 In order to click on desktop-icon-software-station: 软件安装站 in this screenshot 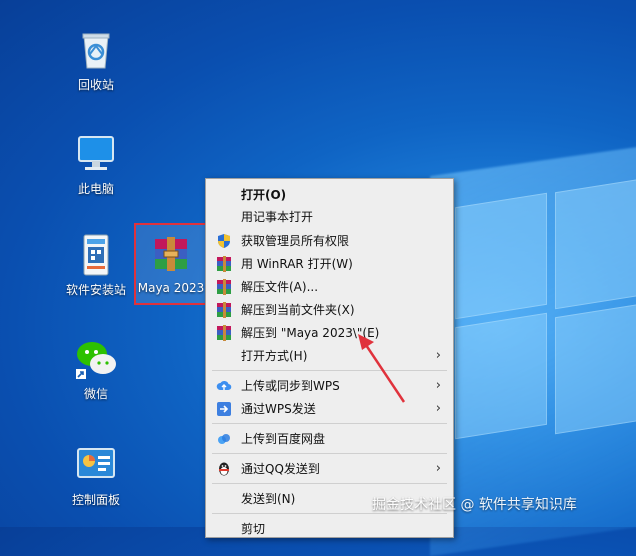, I will do `click(96, 265)`.